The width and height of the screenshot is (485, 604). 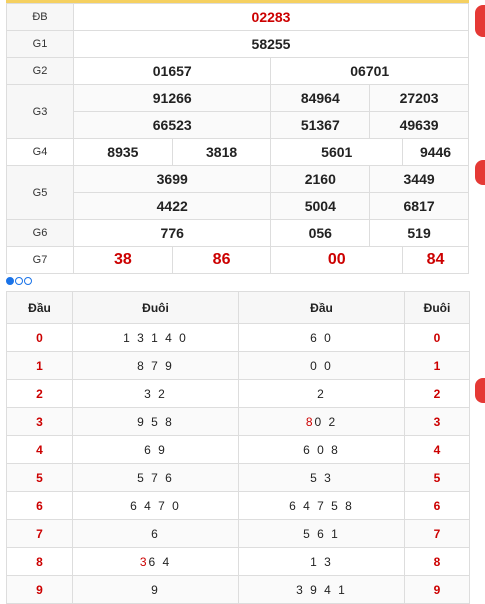 I want to click on tail-rest: 0 2, so click(x=326, y=421).